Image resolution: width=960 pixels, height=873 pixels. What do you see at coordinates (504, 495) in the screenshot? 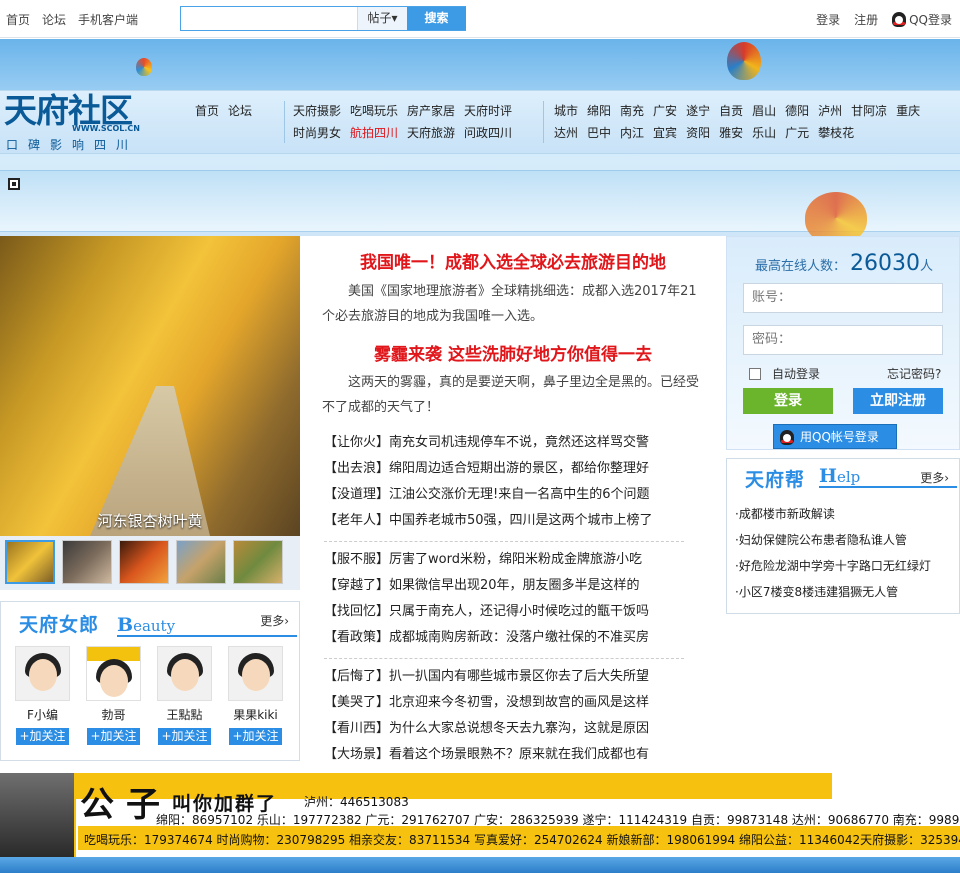
I see `news-item: 【没道理】江油公交涨价无理!来自一名高中生的6个问题` at bounding box center [504, 495].